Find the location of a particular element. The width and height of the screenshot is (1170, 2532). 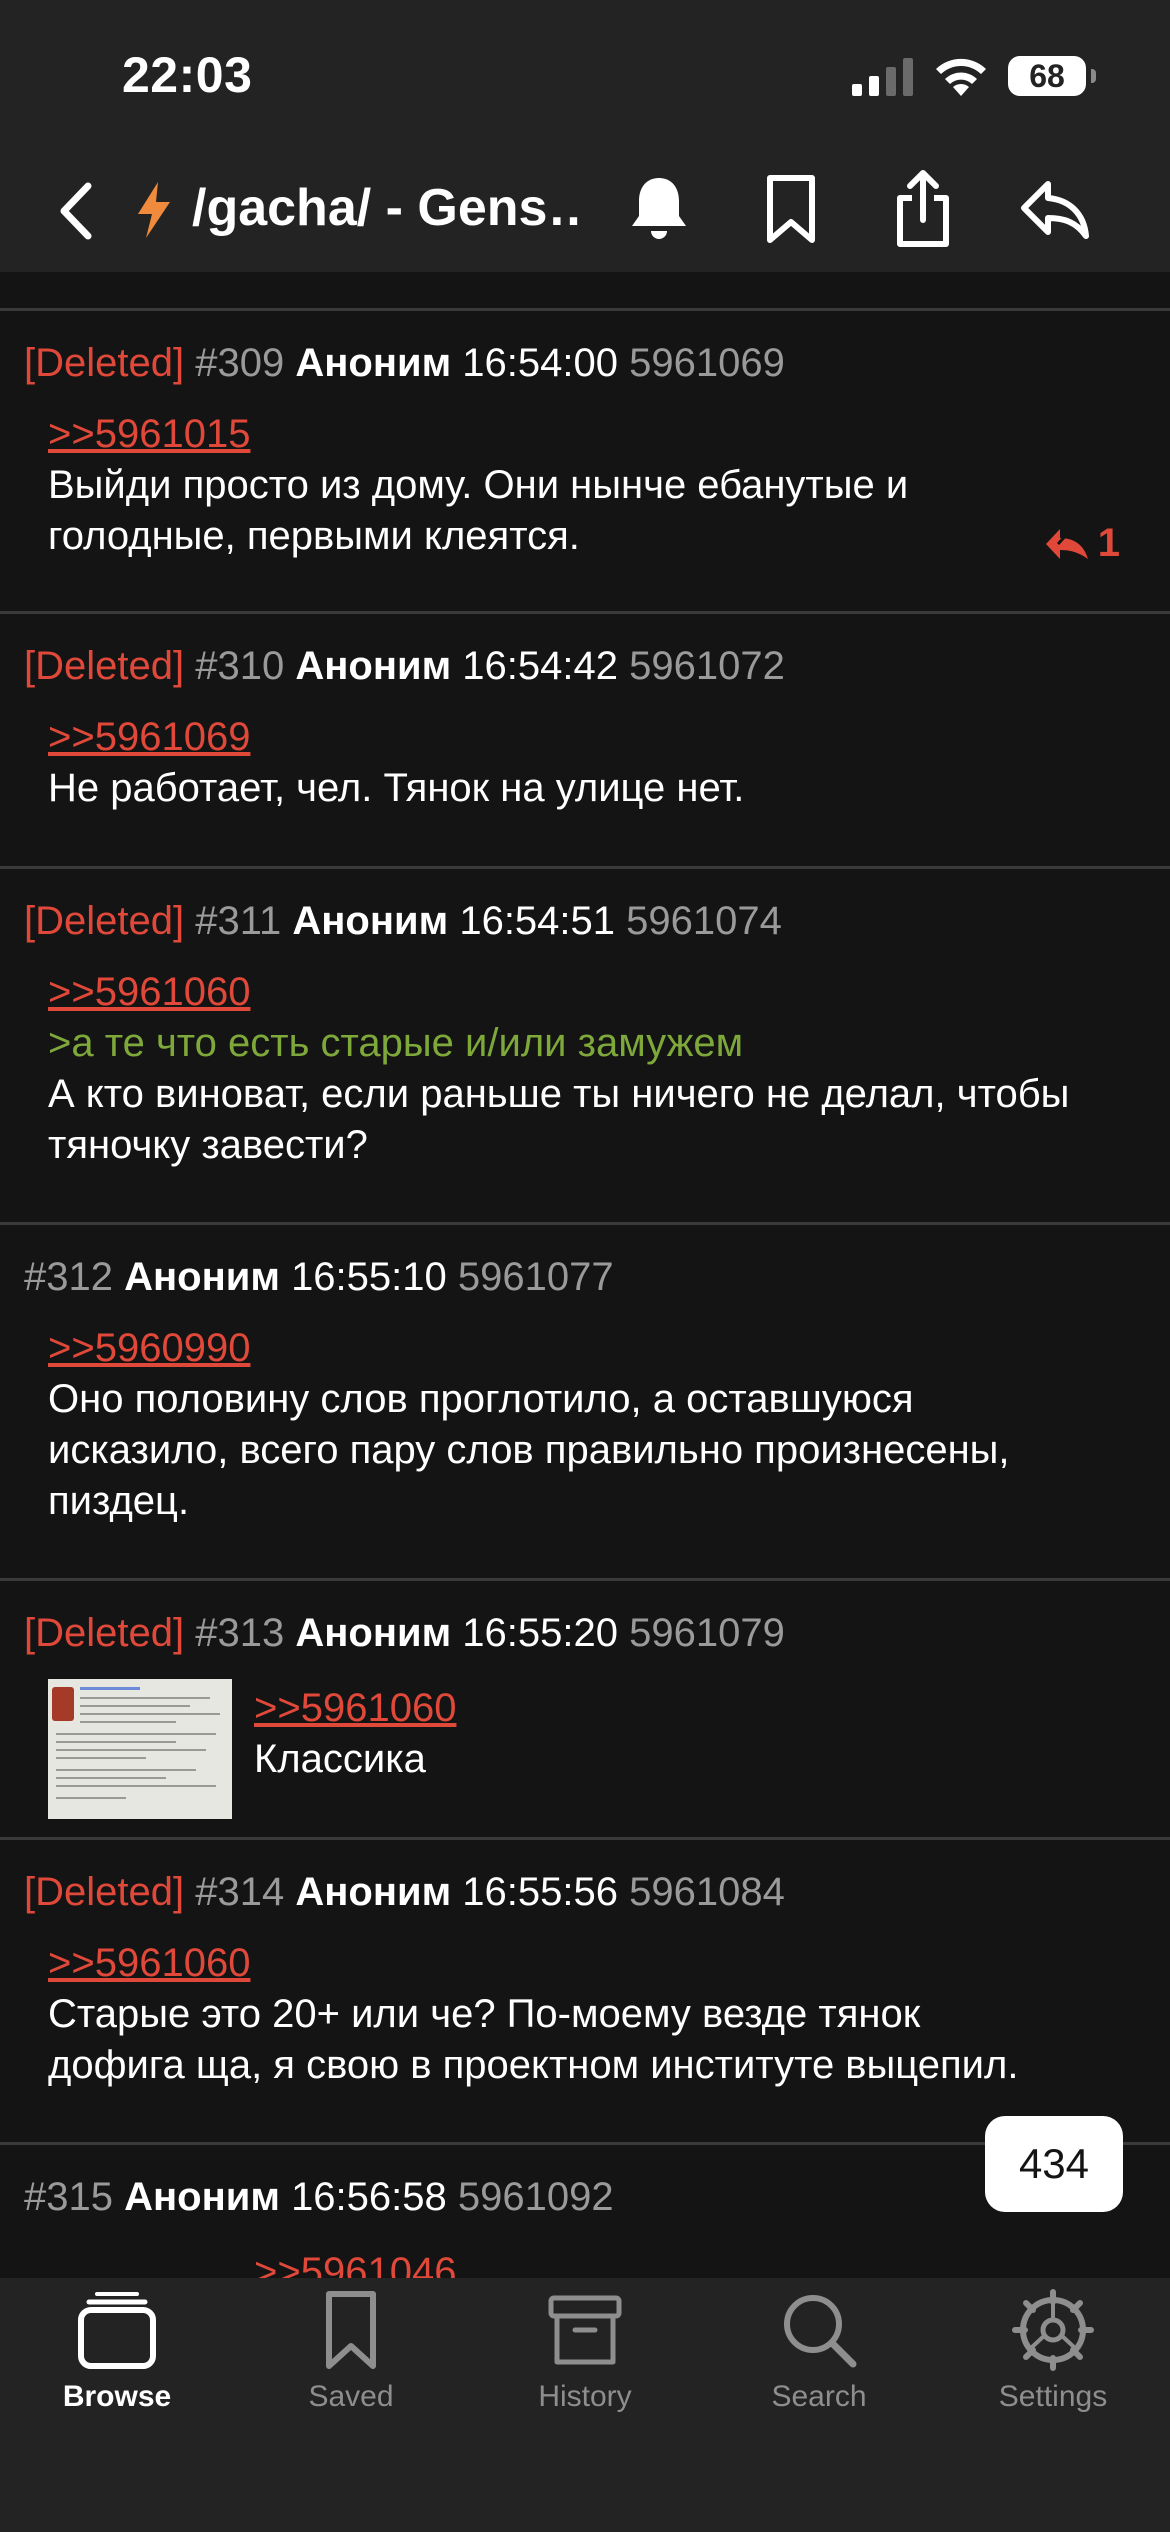

post-time: 16:54:00 is located at coordinates (540, 363).